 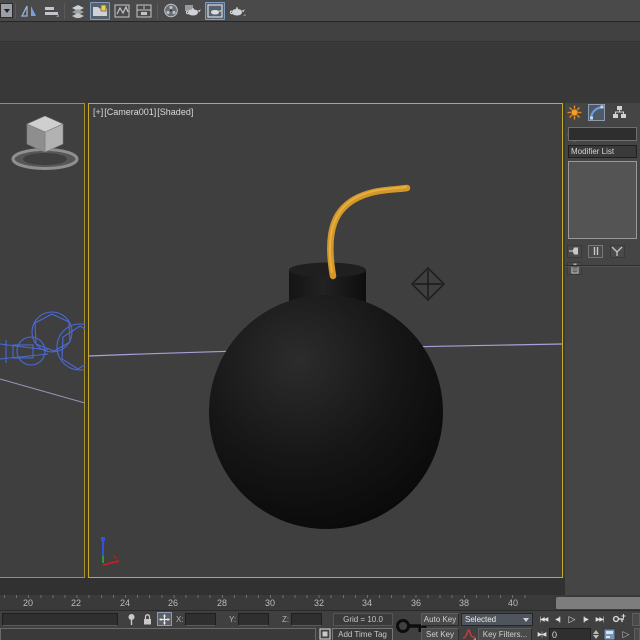 I want to click on next-frame-button: ||▶, so click(x=585, y=619).